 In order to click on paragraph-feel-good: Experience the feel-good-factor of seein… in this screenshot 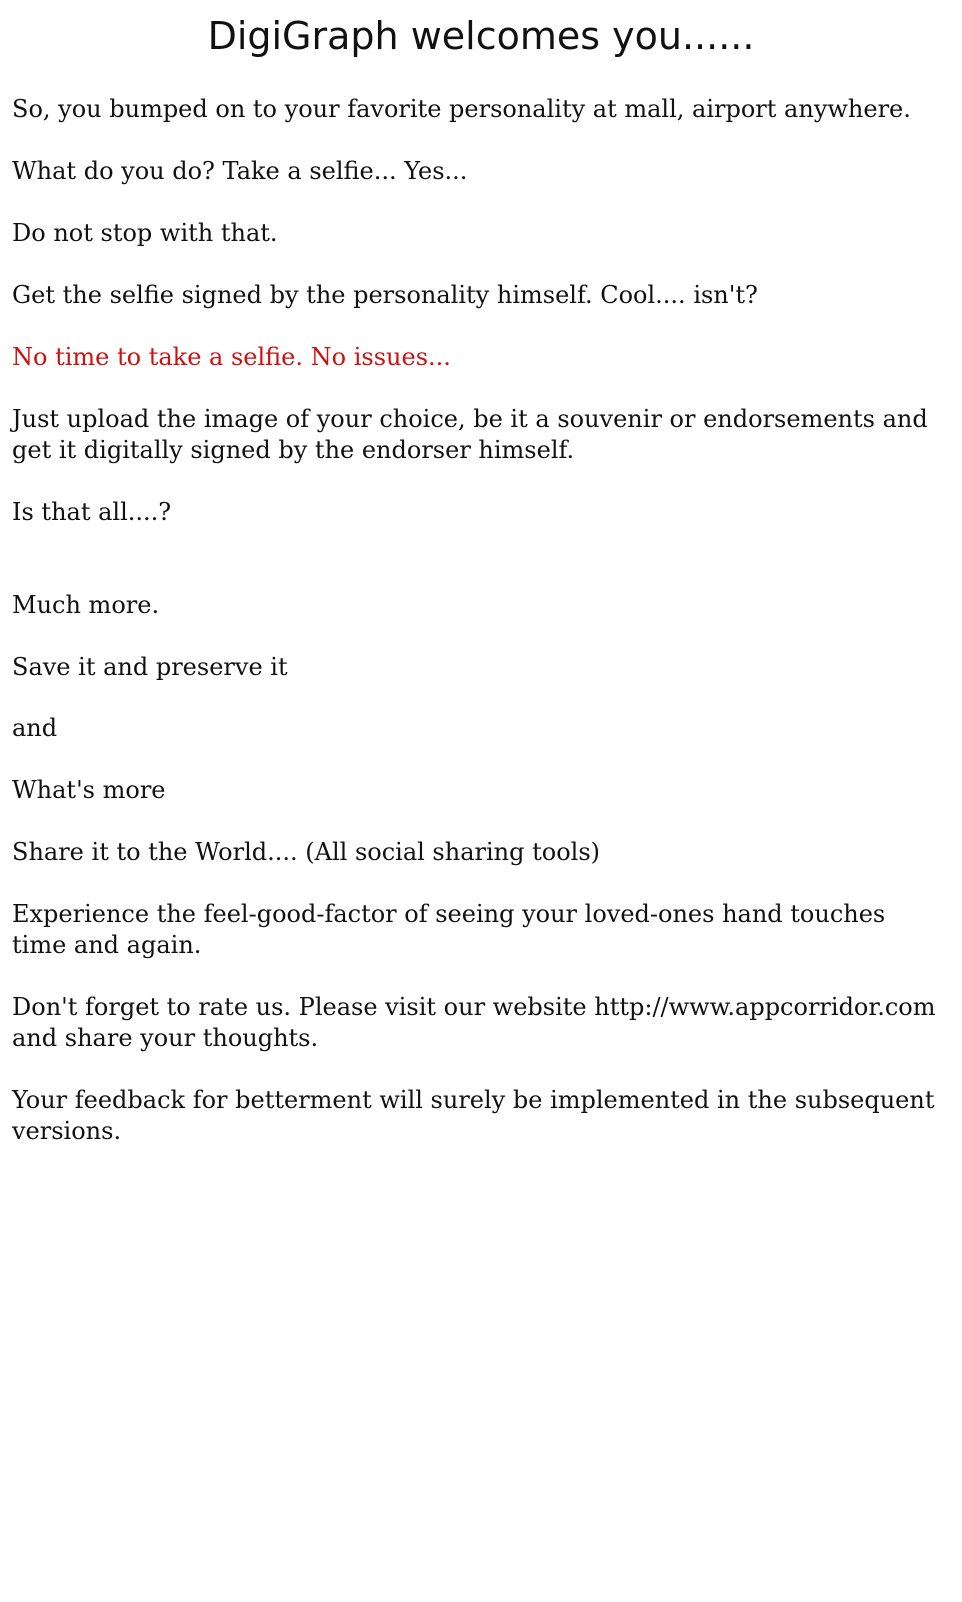, I will do `click(449, 929)`.